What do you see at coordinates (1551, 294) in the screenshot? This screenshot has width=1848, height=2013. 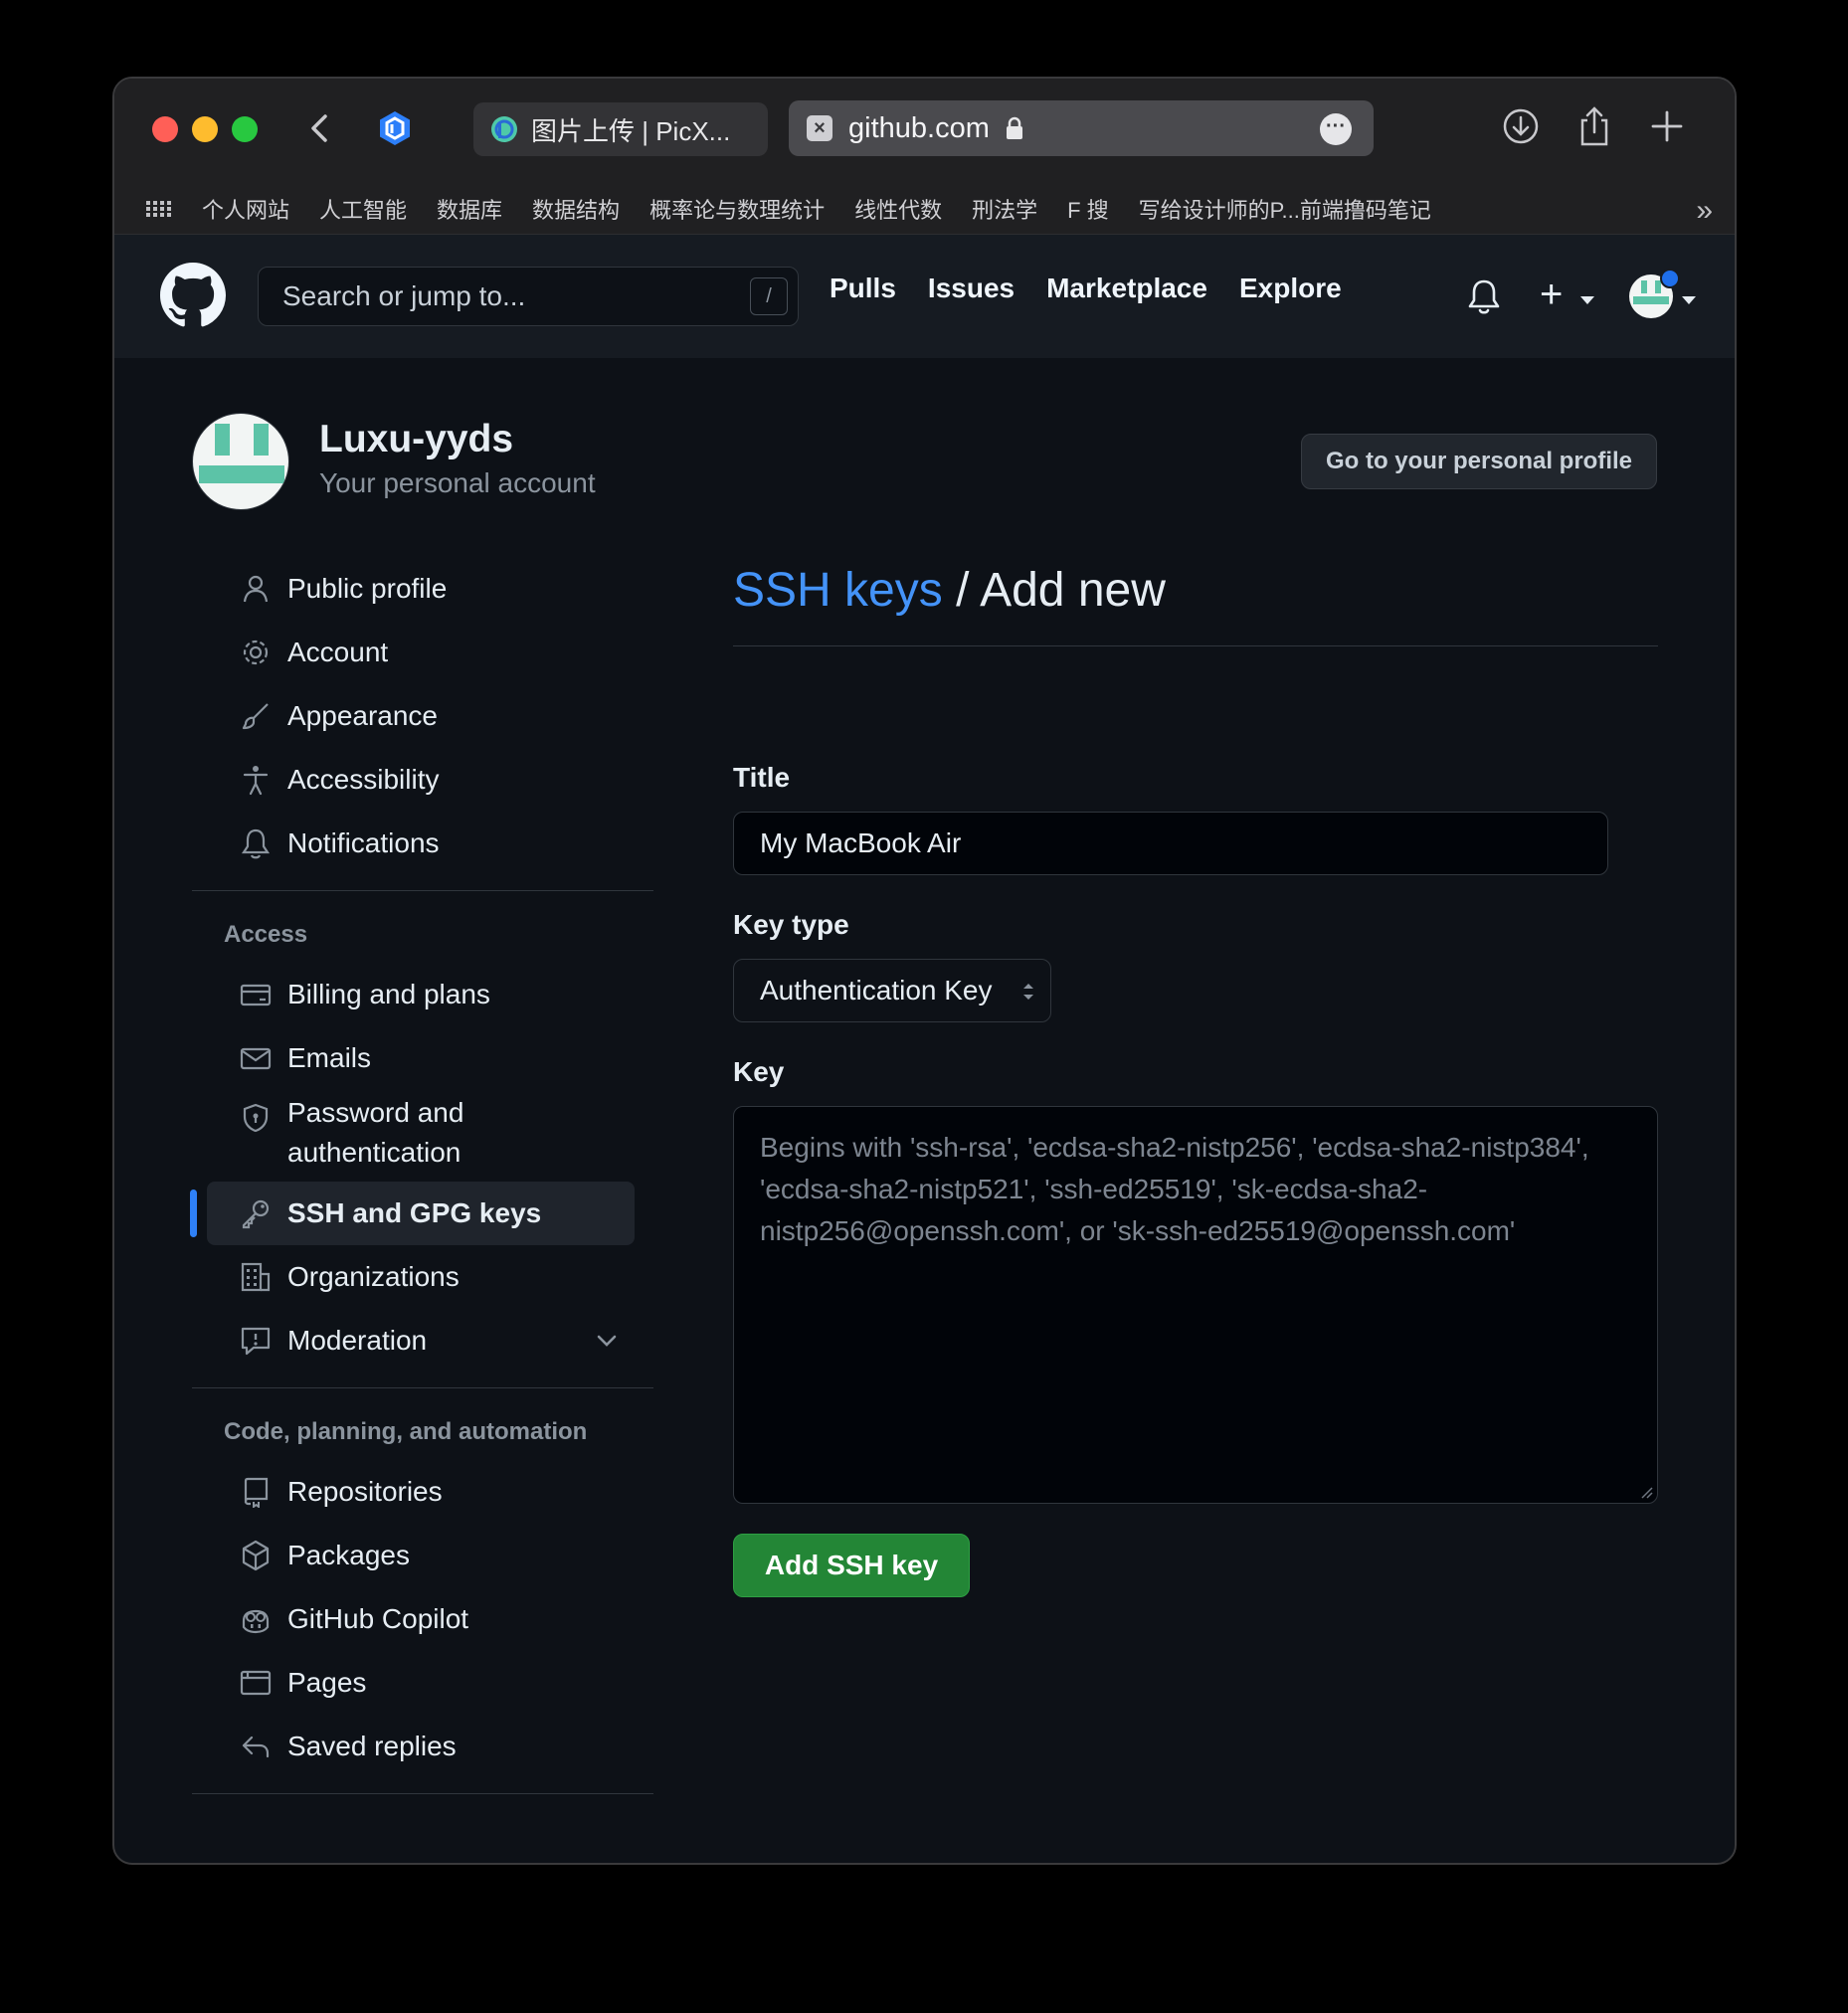 I see `create-new-plus-icon: +` at bounding box center [1551, 294].